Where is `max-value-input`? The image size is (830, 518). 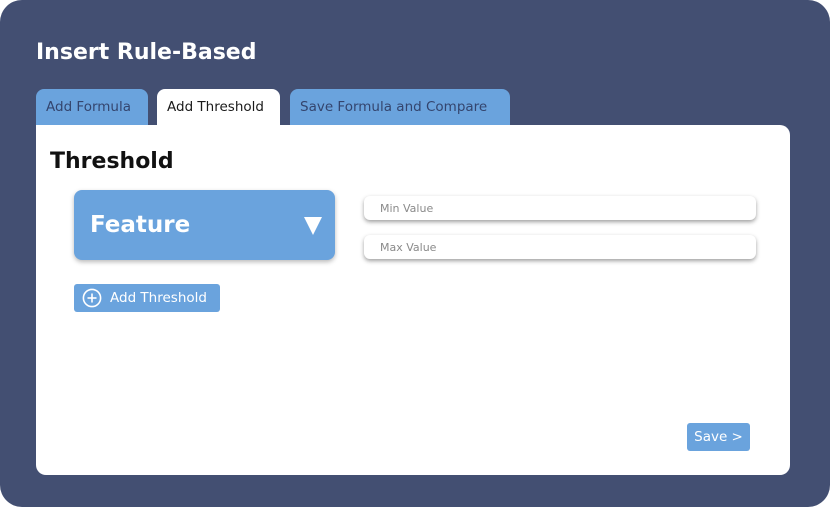 max-value-input is located at coordinates (560, 247).